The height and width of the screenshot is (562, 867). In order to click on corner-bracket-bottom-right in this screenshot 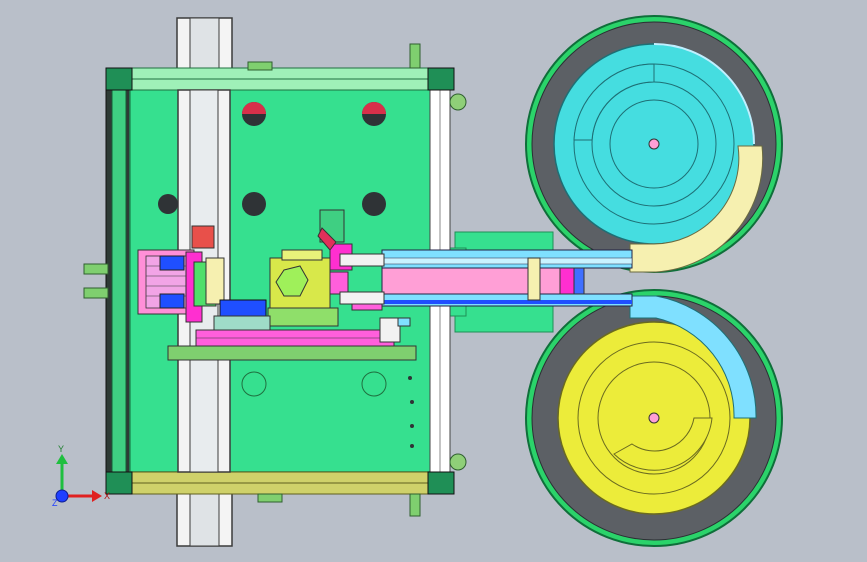, I will do `click(441, 483)`.